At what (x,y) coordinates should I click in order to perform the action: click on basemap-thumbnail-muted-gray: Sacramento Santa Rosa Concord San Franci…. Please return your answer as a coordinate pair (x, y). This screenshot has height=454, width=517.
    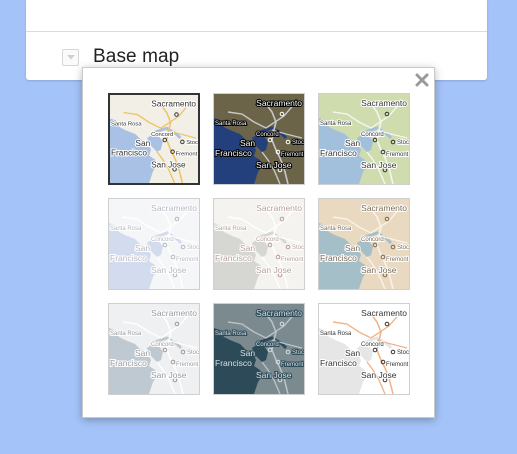
    Looking at the image, I should click on (154, 349).